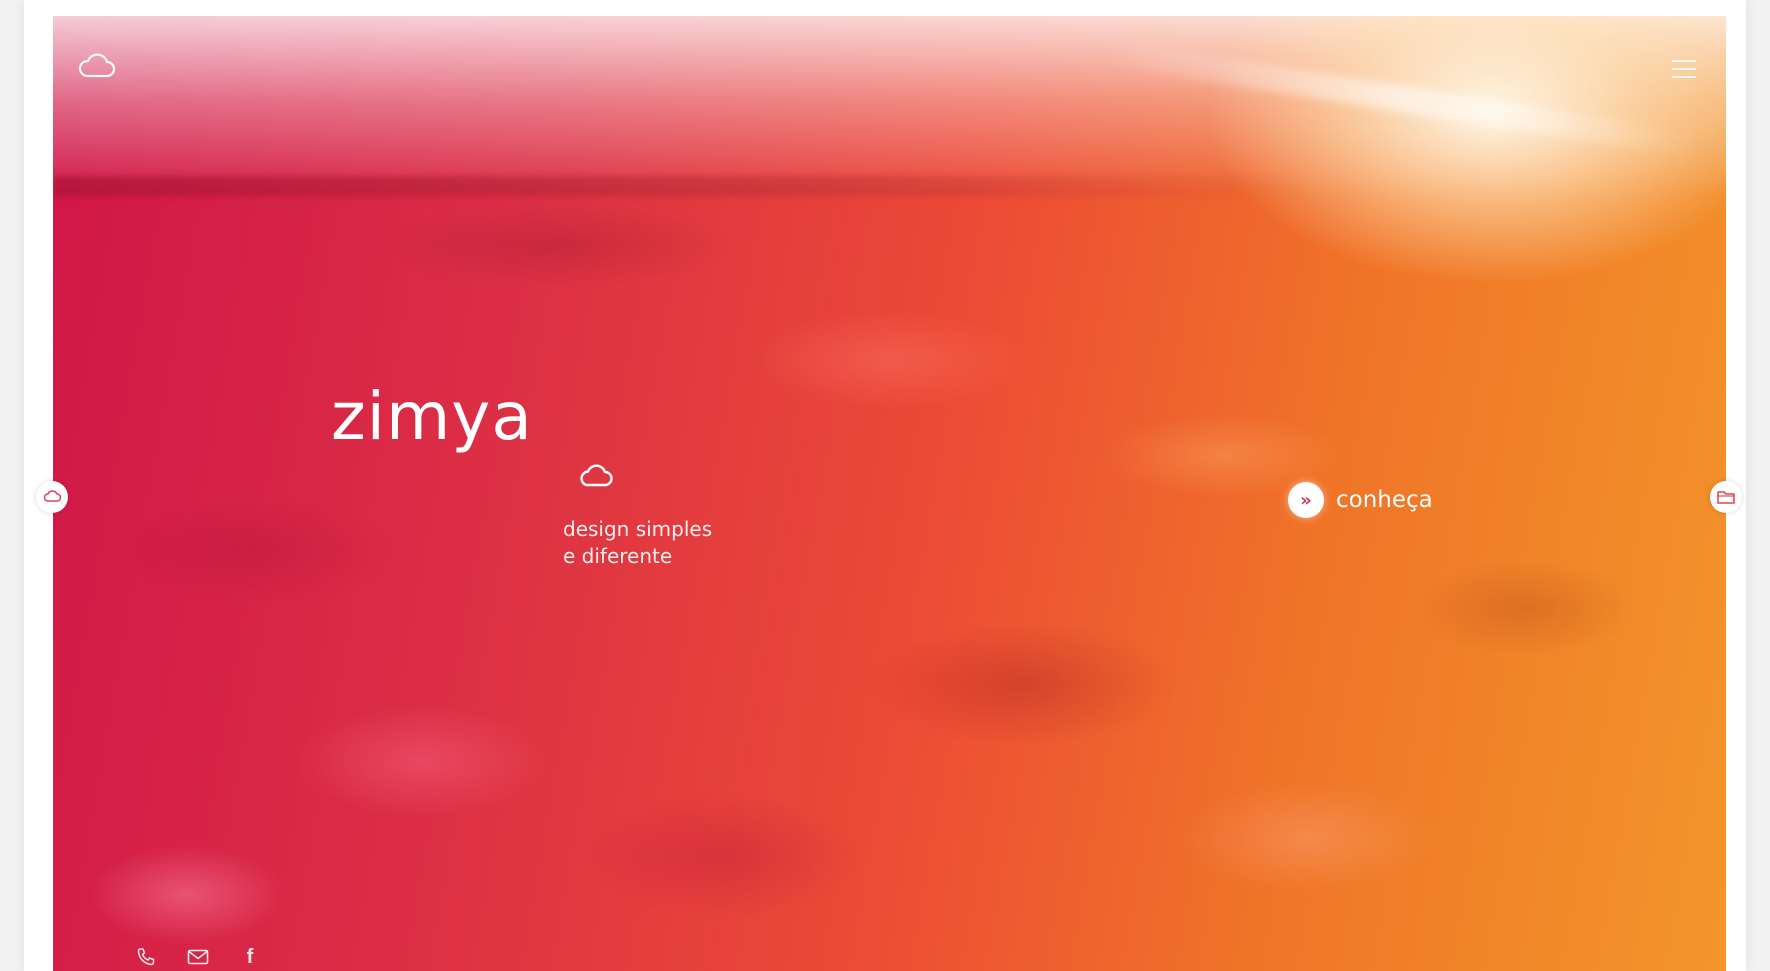 This screenshot has width=1770, height=971. Describe the element at coordinates (637, 543) in the screenshot. I see `brand-tagline: design simples e diferente` at that location.